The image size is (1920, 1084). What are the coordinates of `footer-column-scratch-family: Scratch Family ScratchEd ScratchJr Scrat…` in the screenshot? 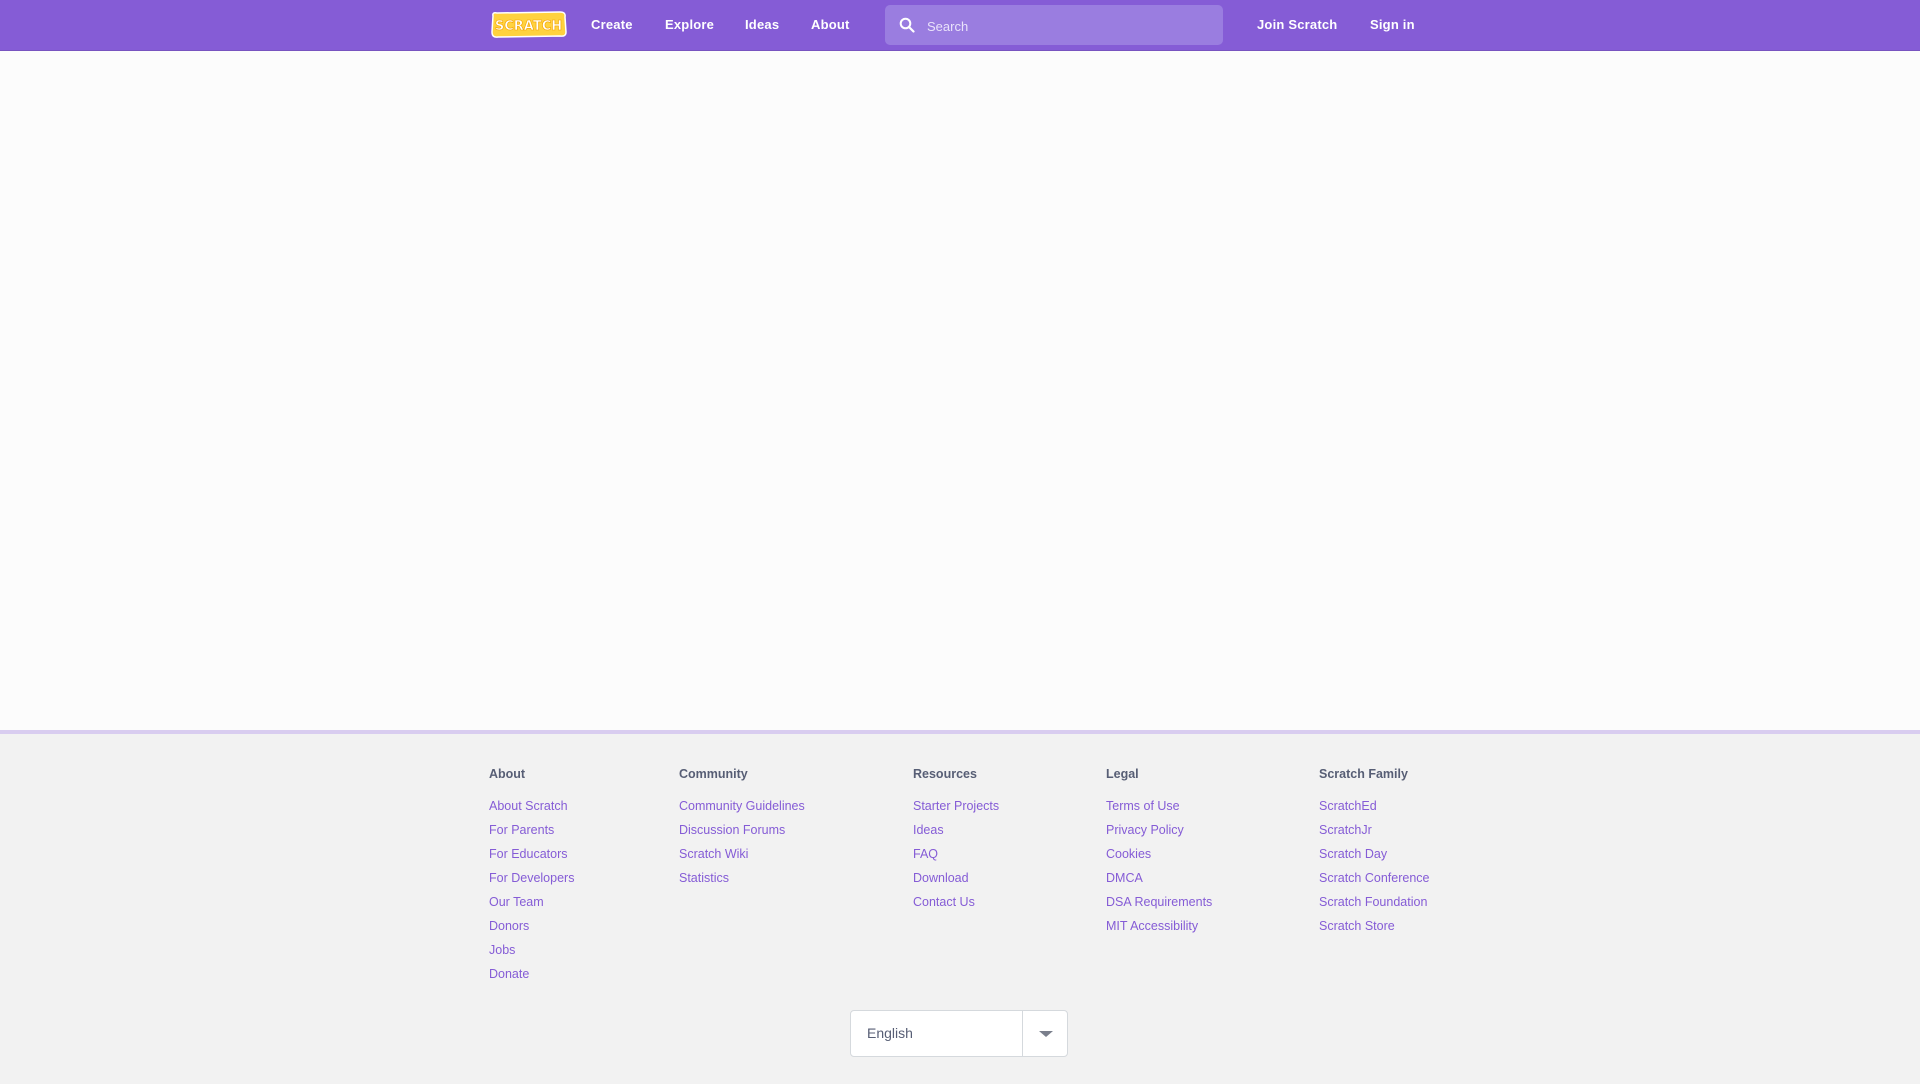 It's located at (1374, 851).